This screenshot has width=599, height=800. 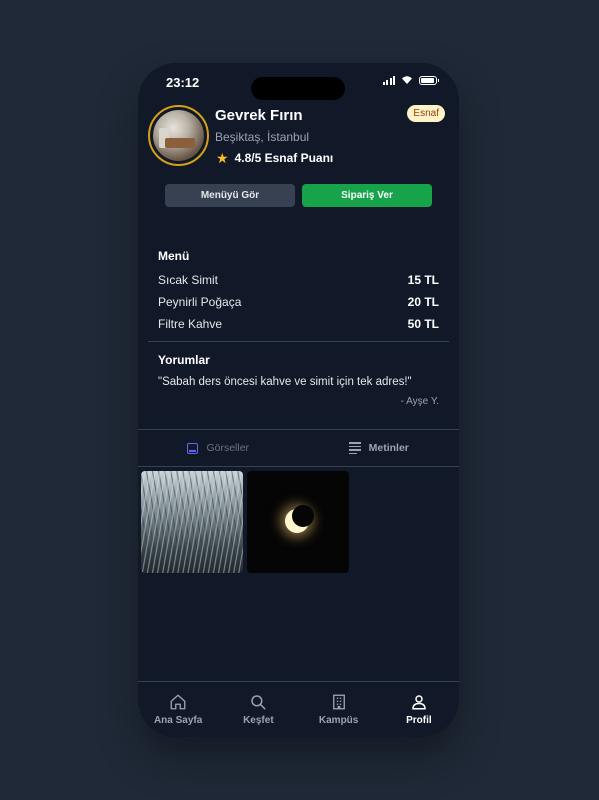 What do you see at coordinates (230, 195) in the screenshot?
I see `view-menu-button: Menüyü Gör` at bounding box center [230, 195].